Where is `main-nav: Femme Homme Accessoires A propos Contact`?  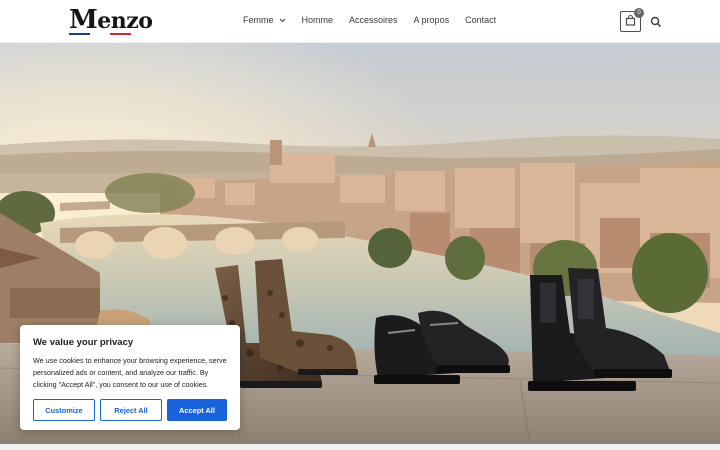 main-nav: Femme Homme Accessoires A propos Contact is located at coordinates (377, 20).